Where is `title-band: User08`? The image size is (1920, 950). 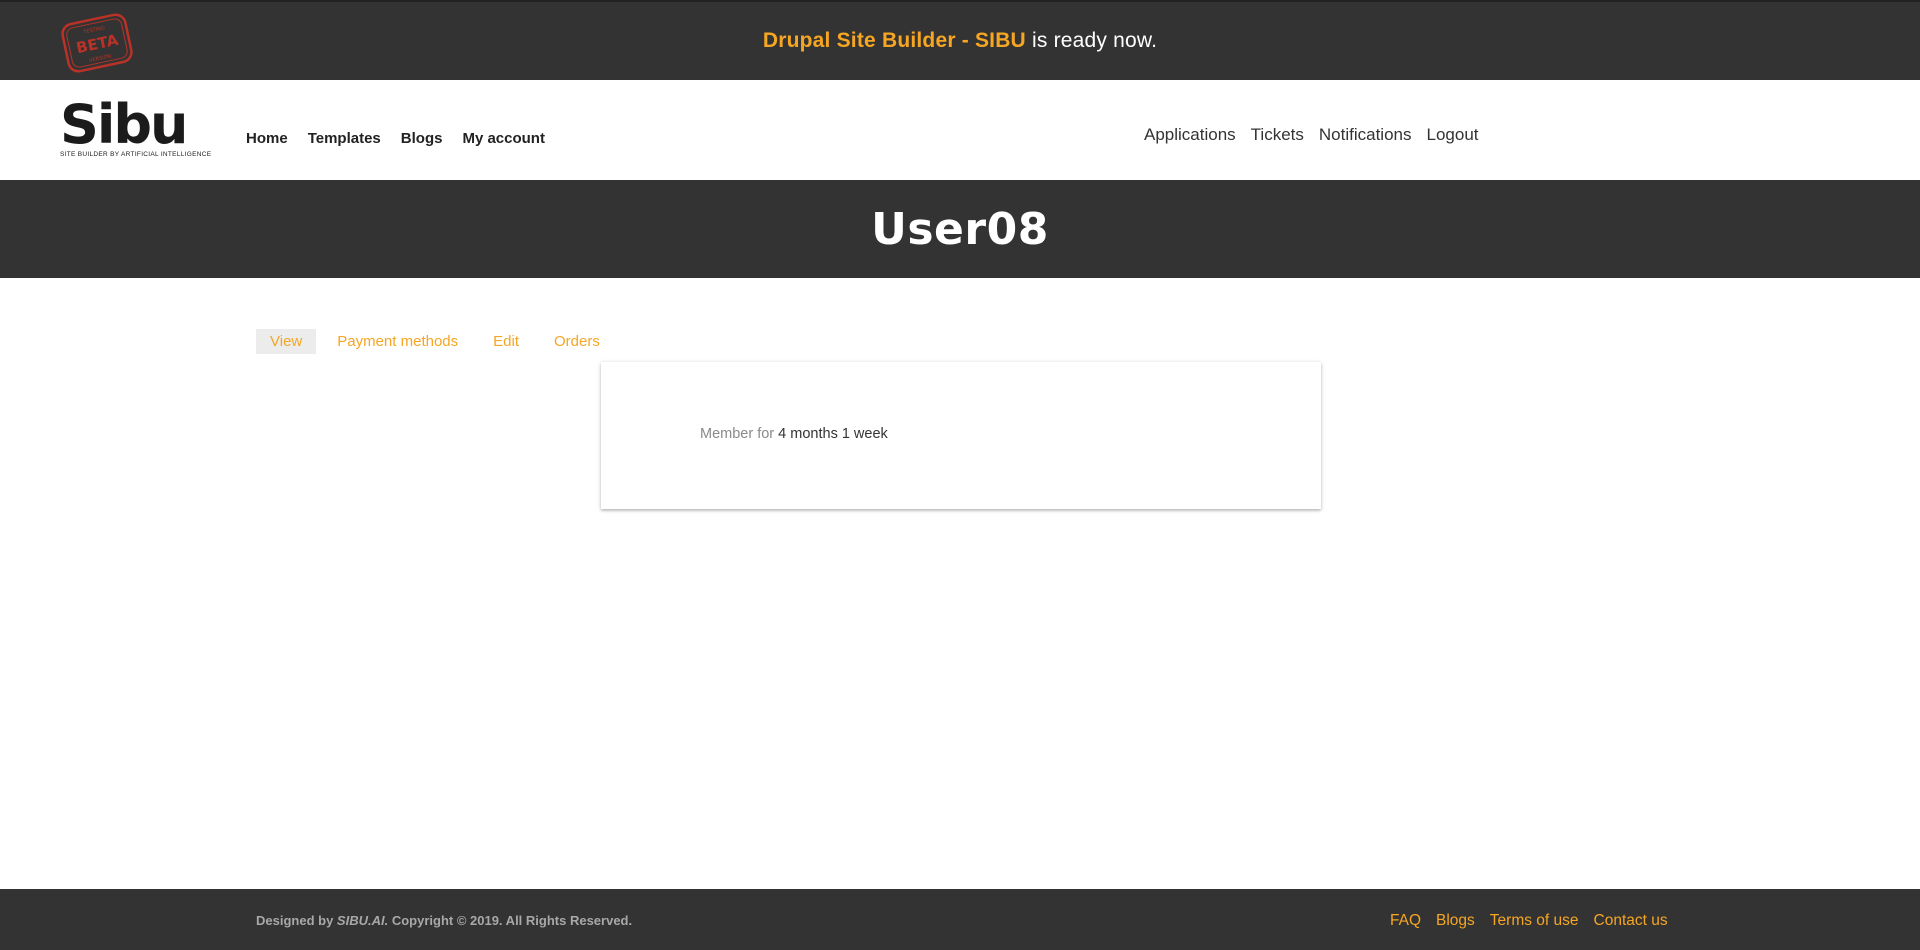 title-band: User08 is located at coordinates (960, 229).